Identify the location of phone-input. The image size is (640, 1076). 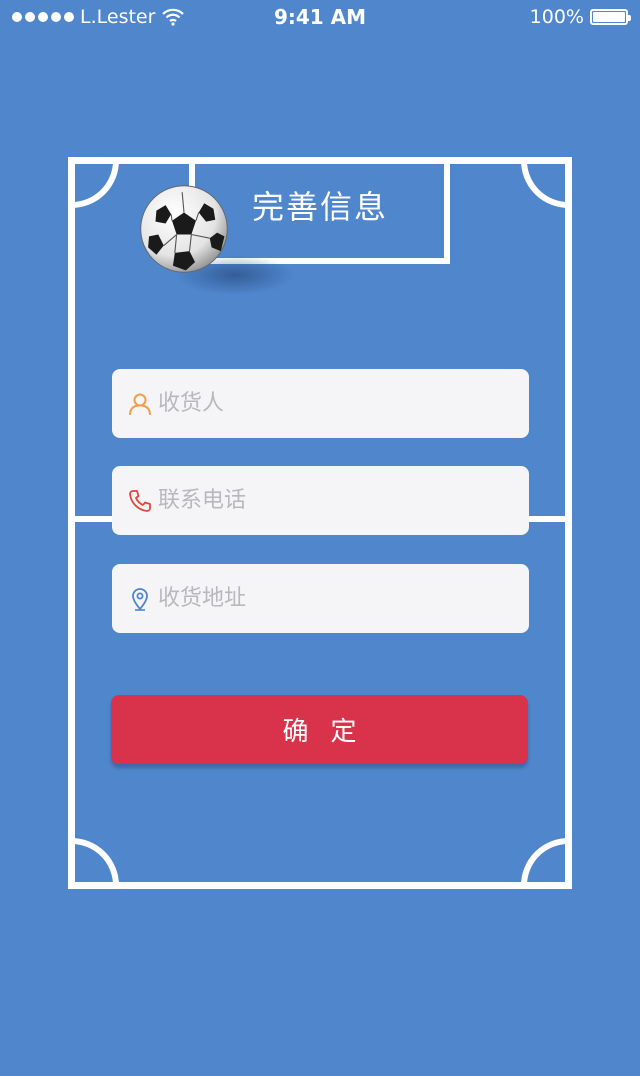
(328, 500).